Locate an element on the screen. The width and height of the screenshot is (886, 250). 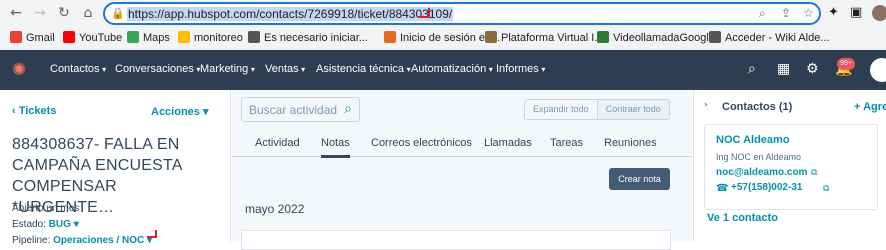
hubspot-logo-icon: ✺ is located at coordinates (21, 70).